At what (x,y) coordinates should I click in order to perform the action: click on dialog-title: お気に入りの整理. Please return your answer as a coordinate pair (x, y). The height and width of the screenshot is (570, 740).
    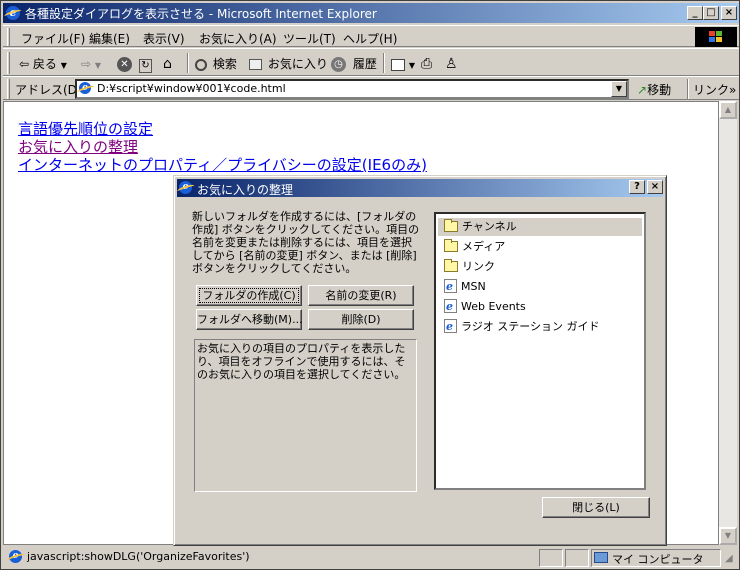
    Looking at the image, I should click on (245, 190).